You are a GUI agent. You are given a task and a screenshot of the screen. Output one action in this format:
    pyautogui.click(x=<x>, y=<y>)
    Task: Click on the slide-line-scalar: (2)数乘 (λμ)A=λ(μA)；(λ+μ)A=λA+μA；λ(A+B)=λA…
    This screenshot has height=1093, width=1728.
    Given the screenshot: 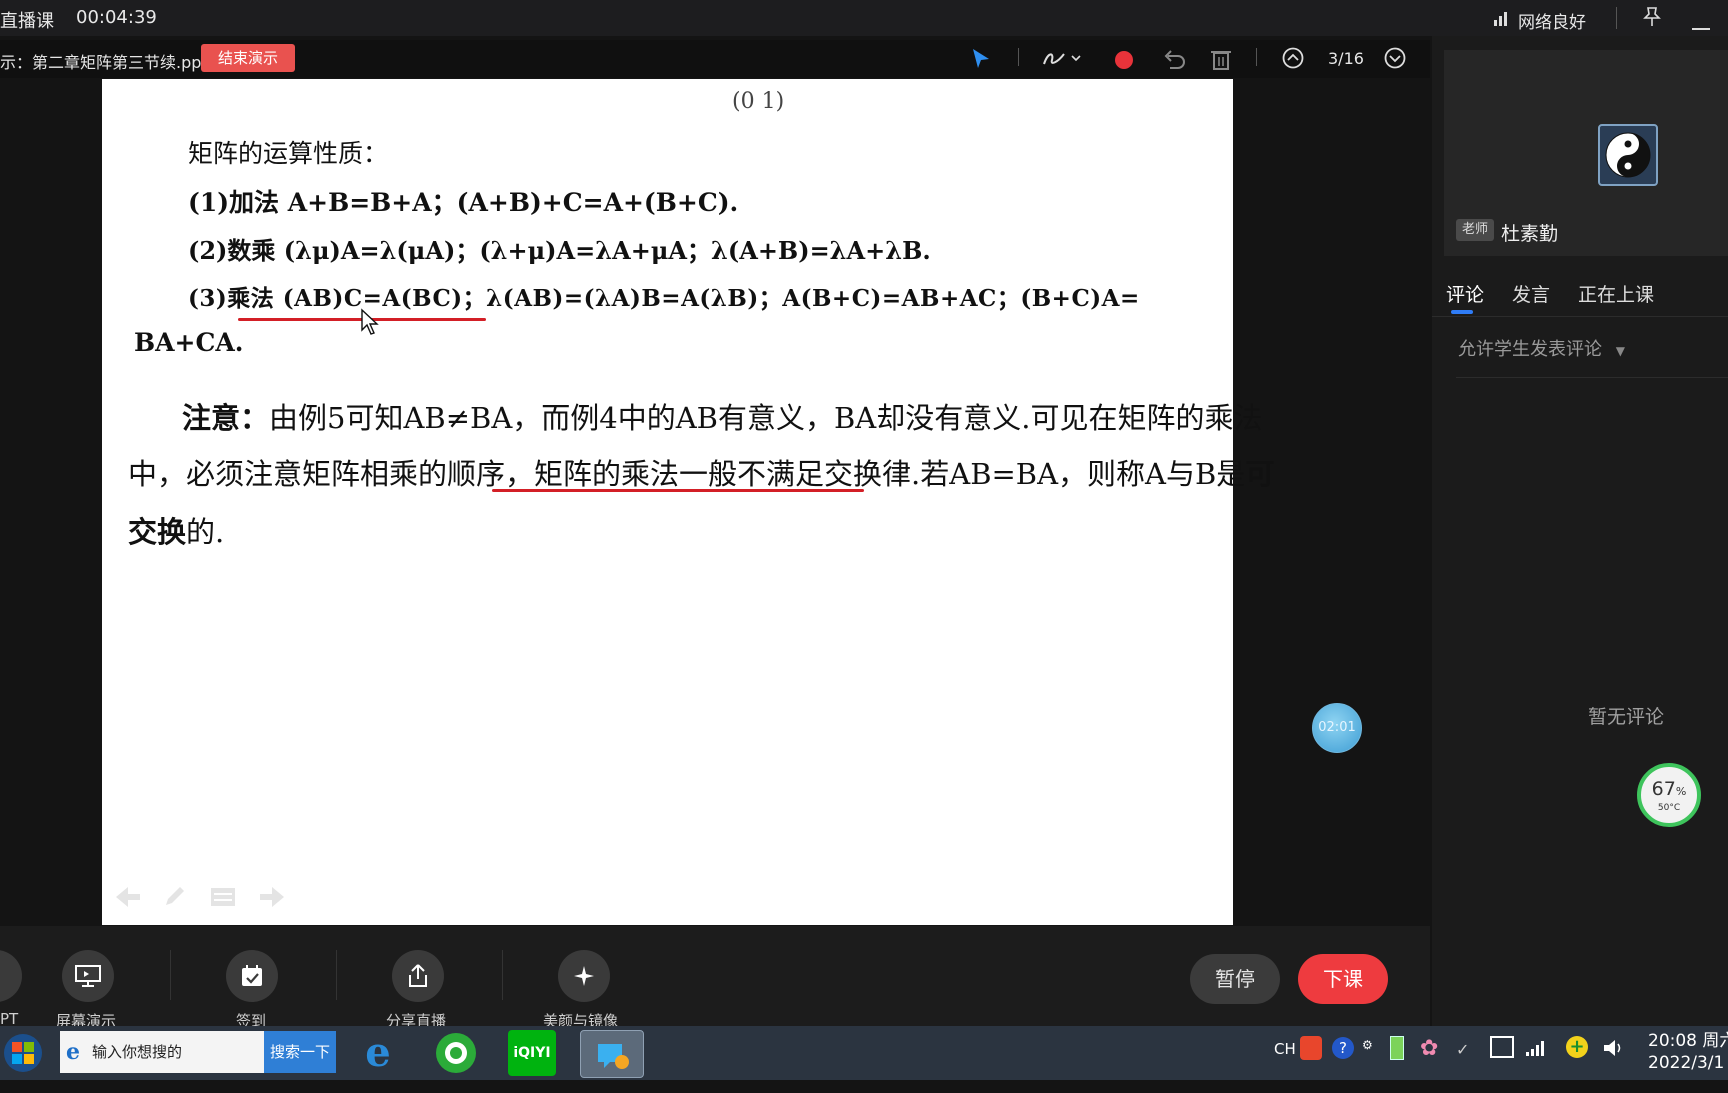 What is the action you would take?
    pyautogui.click(x=559, y=250)
    